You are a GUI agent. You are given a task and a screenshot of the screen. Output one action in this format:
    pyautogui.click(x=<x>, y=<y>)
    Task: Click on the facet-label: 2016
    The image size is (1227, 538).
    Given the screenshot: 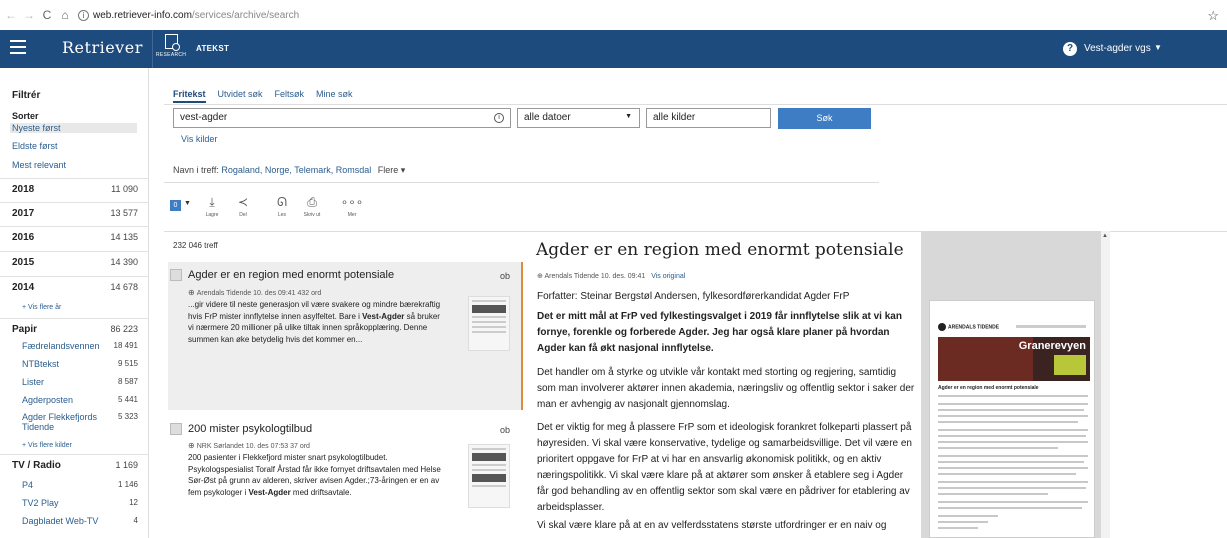 What is the action you would take?
    pyautogui.click(x=23, y=237)
    